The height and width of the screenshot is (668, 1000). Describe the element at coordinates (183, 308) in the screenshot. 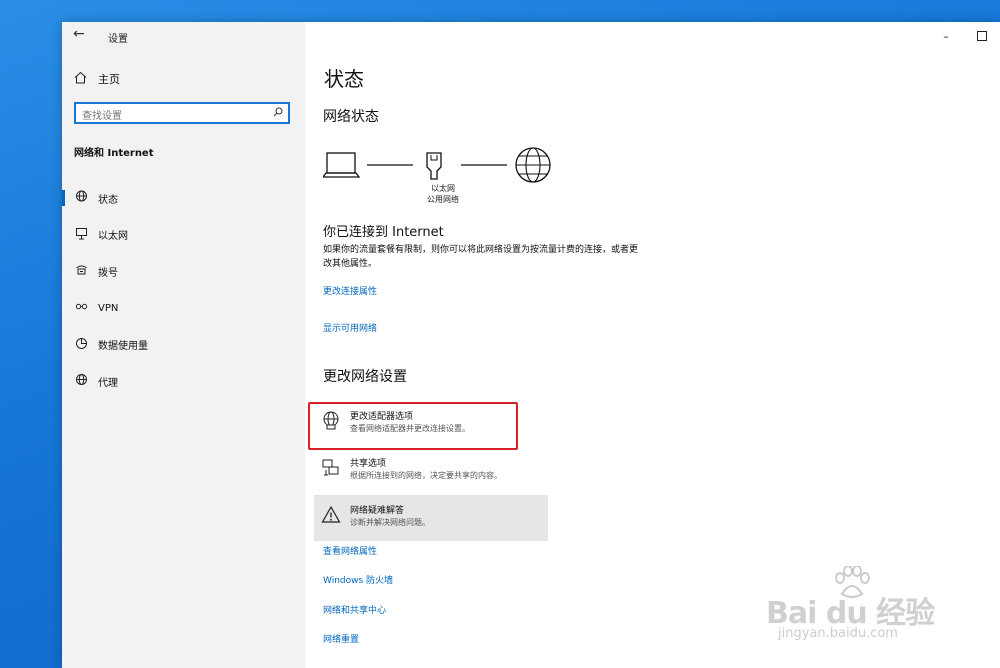

I see `sidebar-item-vpn: VPN` at that location.